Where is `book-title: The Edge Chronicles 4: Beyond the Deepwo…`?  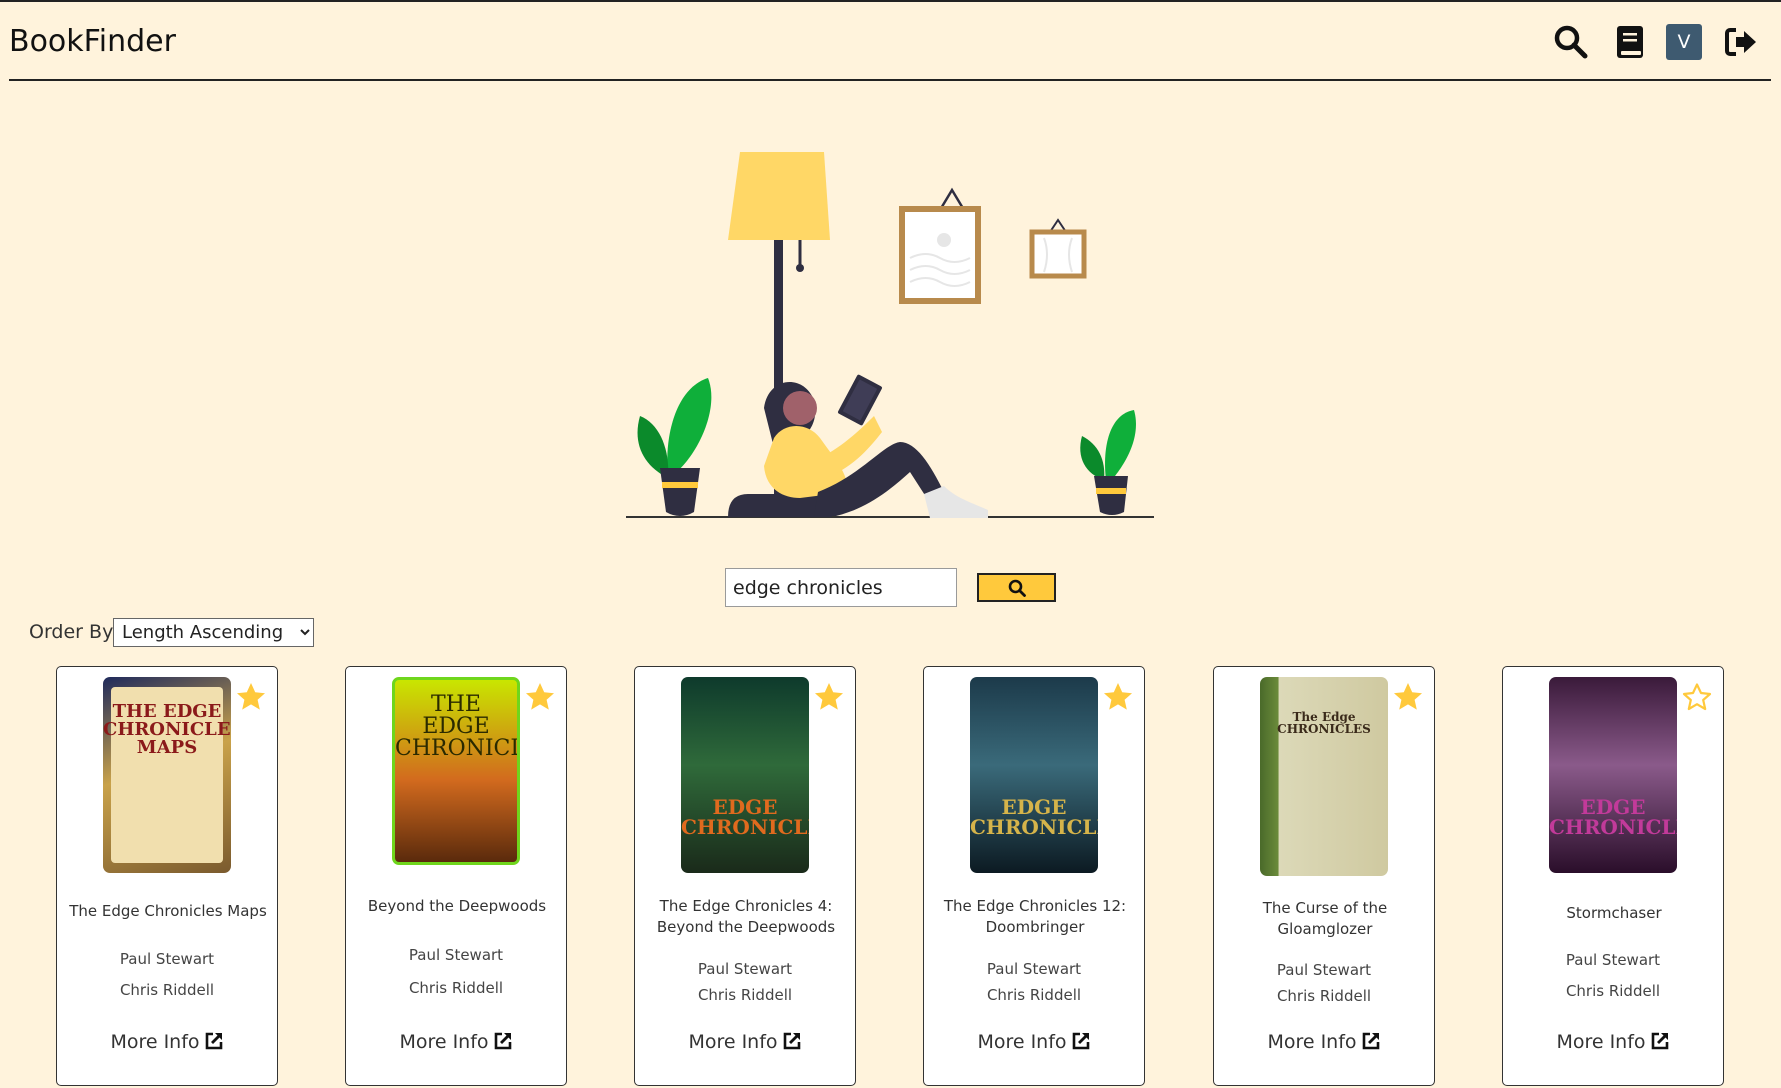
book-title: The Edge Chronicles 4: Beyond the Deepwo… is located at coordinates (746, 916).